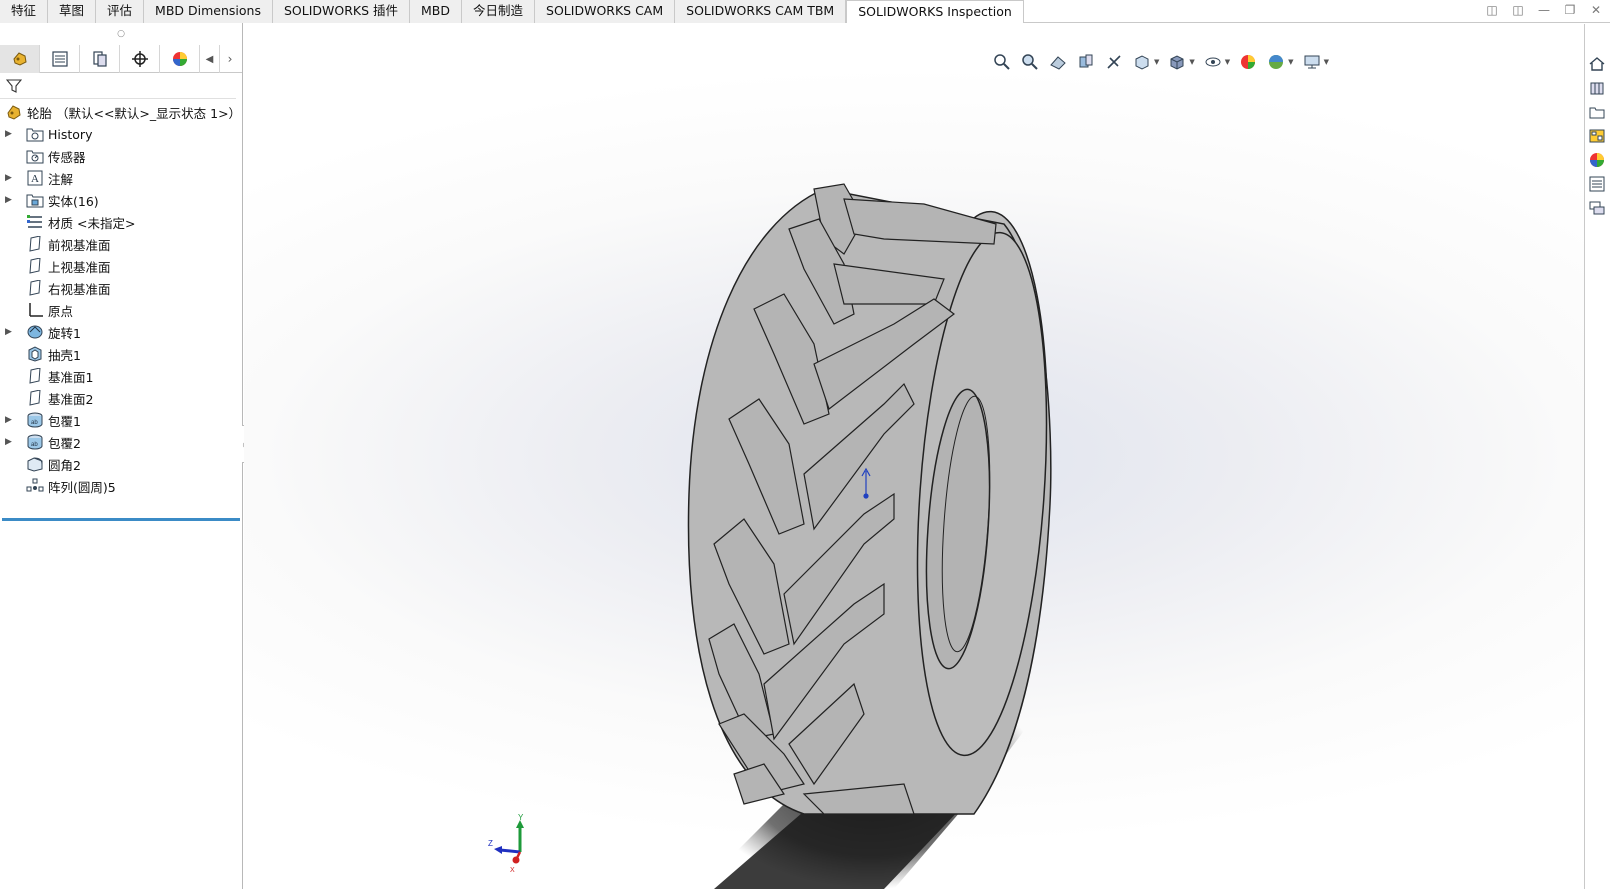 Image resolution: width=1610 pixels, height=889 pixels. I want to click on view-palette-tab, so click(1597, 136).